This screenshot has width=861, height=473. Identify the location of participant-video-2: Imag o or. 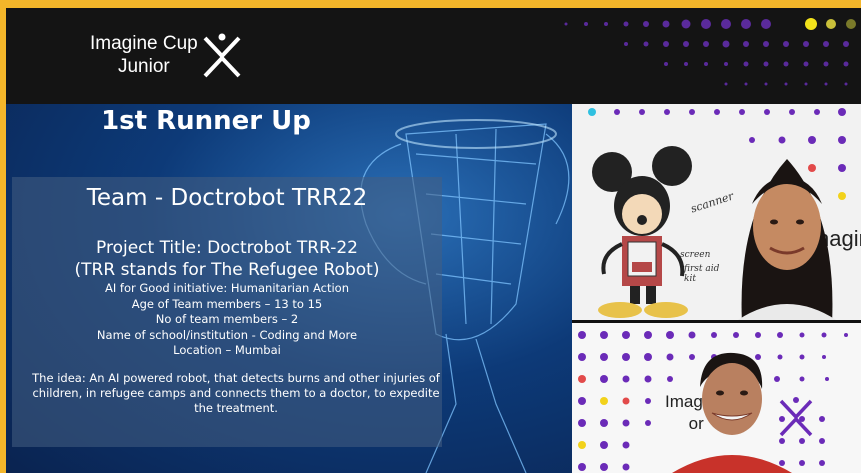
(716, 398).